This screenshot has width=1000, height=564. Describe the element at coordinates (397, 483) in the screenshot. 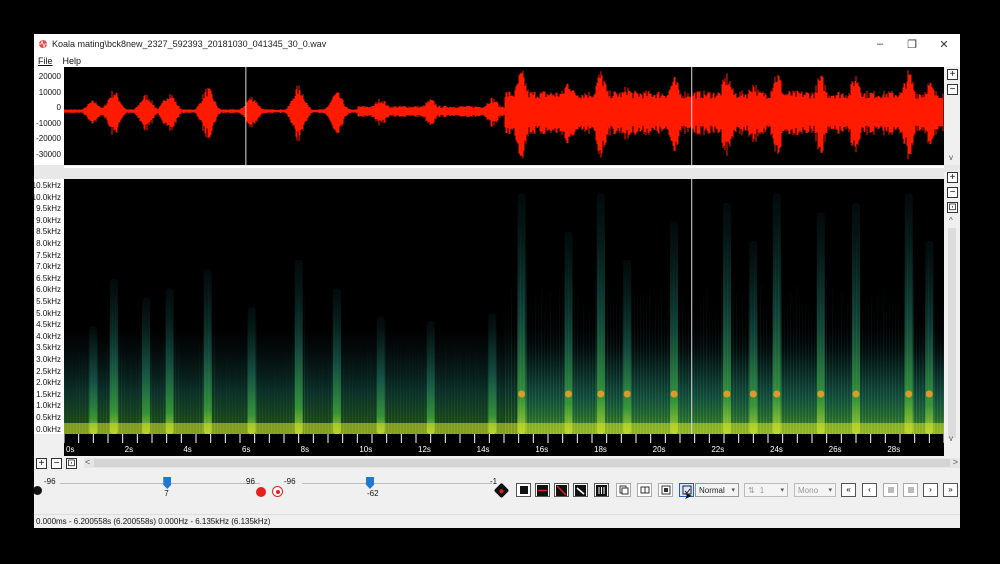

I see `slider2-track` at that location.